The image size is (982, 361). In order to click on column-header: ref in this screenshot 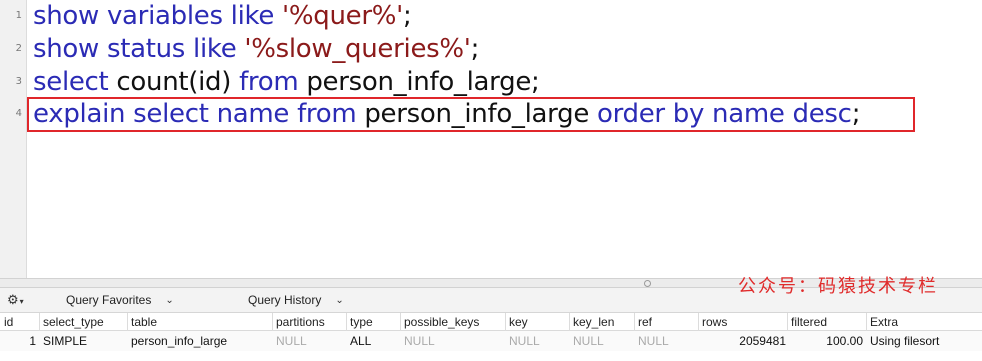, I will do `click(645, 322)`.